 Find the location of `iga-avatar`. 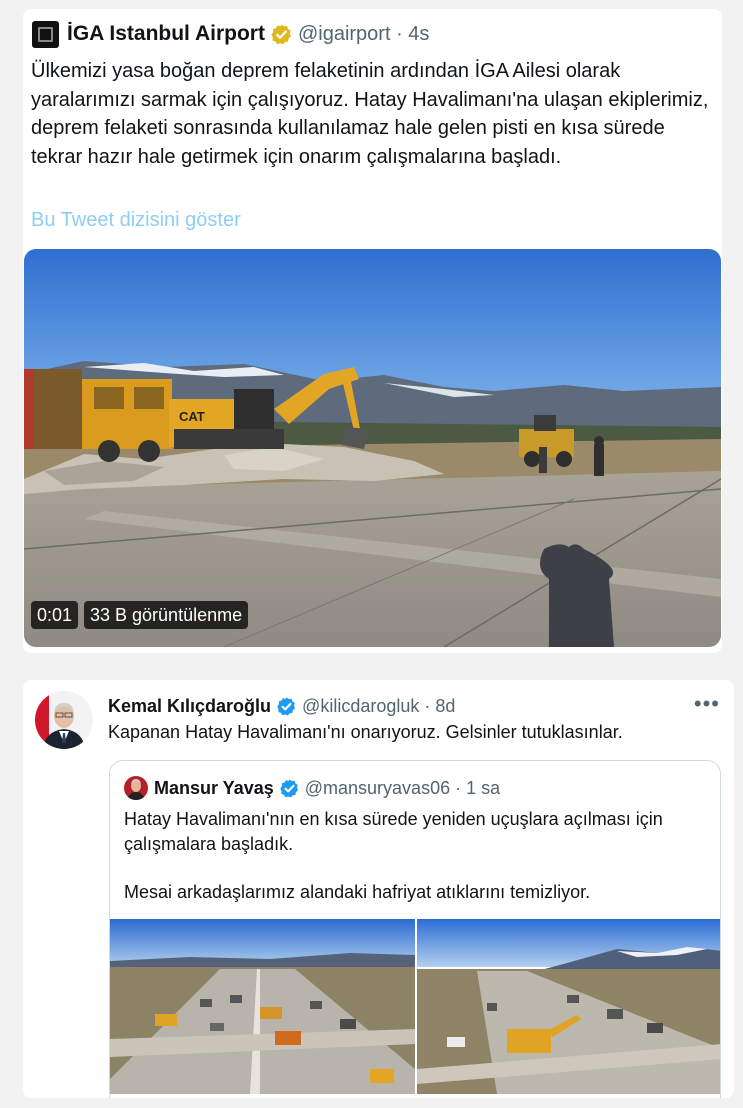

iga-avatar is located at coordinates (45, 34).